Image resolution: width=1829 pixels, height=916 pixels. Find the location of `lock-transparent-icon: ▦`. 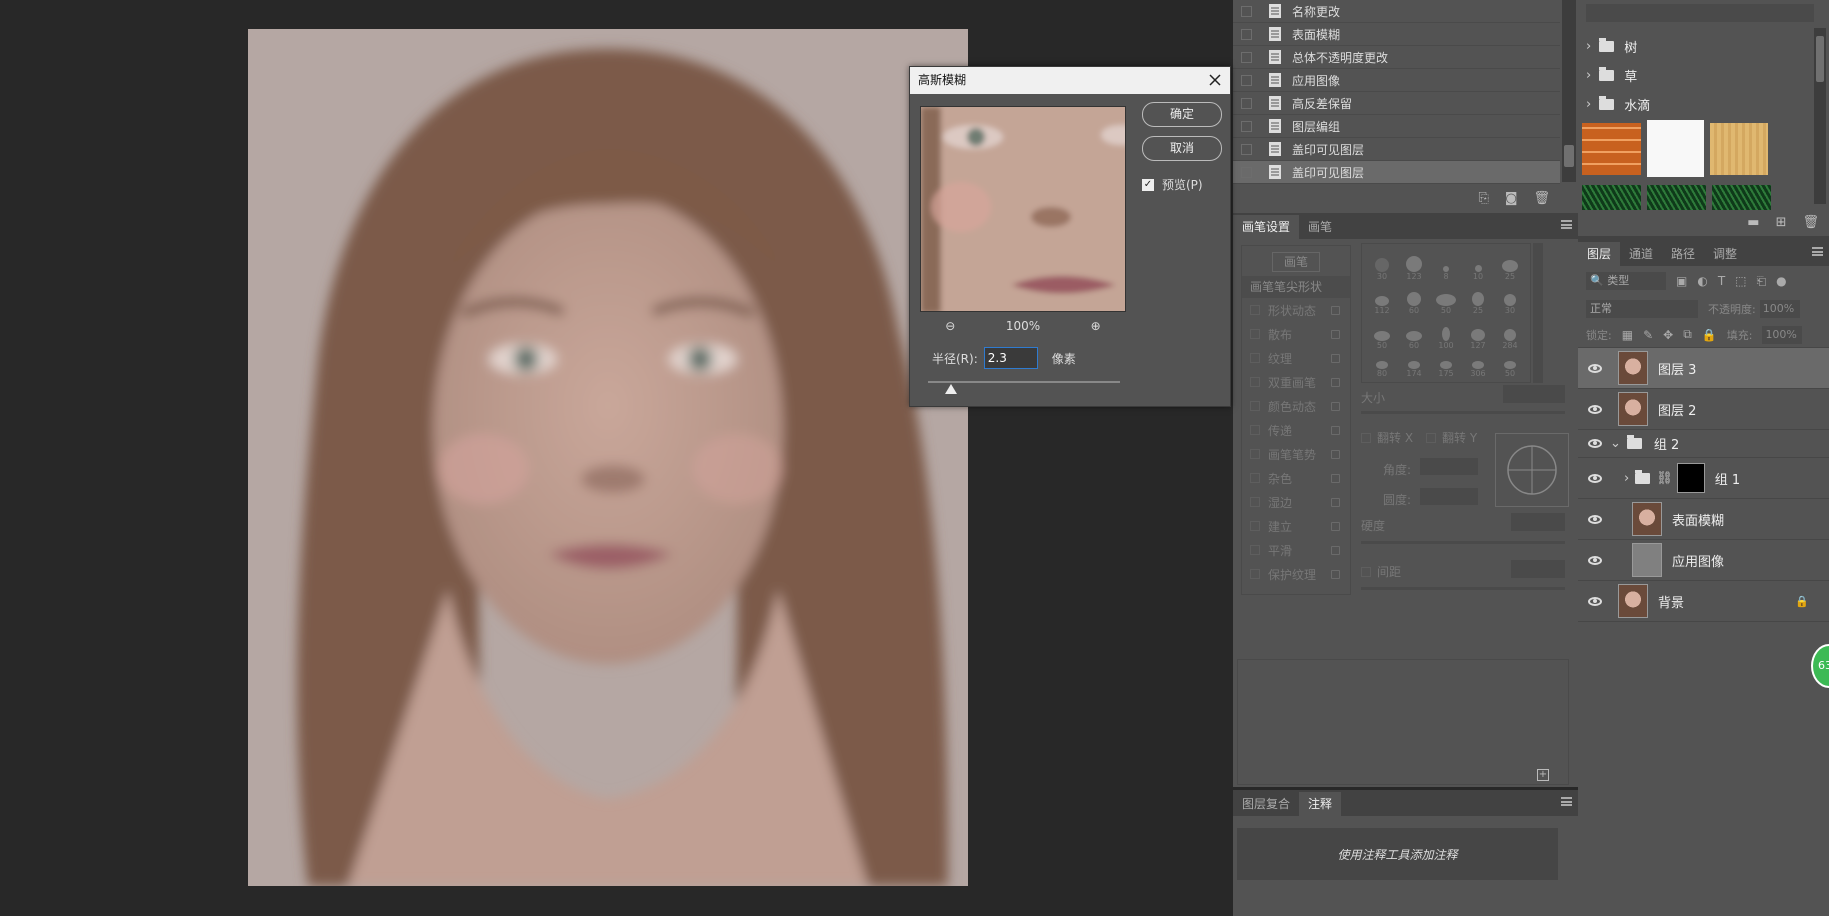

lock-transparent-icon: ▦ is located at coordinates (1627, 335).